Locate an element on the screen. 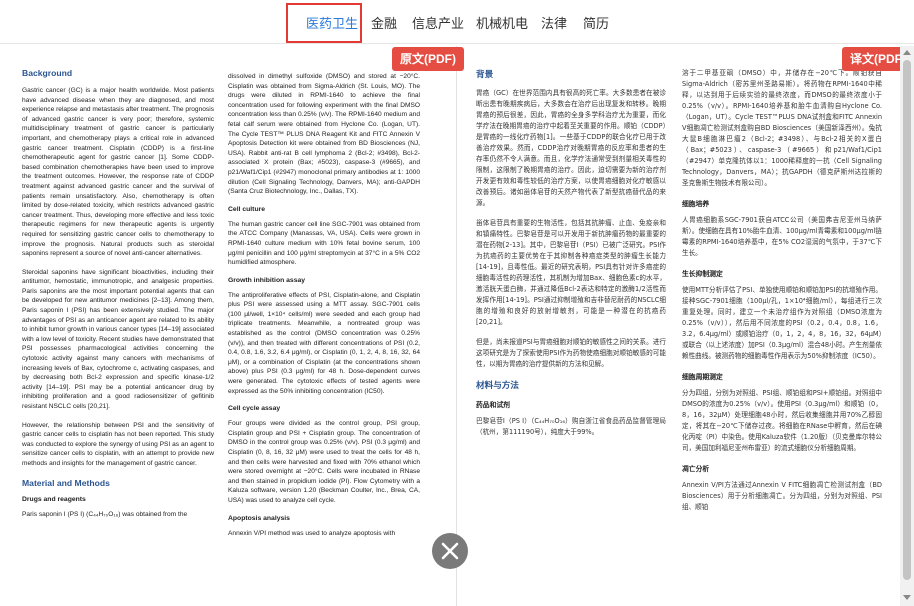 Image resolution: width=914 pixels, height=606 pixels. section-heading-background: Background is located at coordinates (47, 73).